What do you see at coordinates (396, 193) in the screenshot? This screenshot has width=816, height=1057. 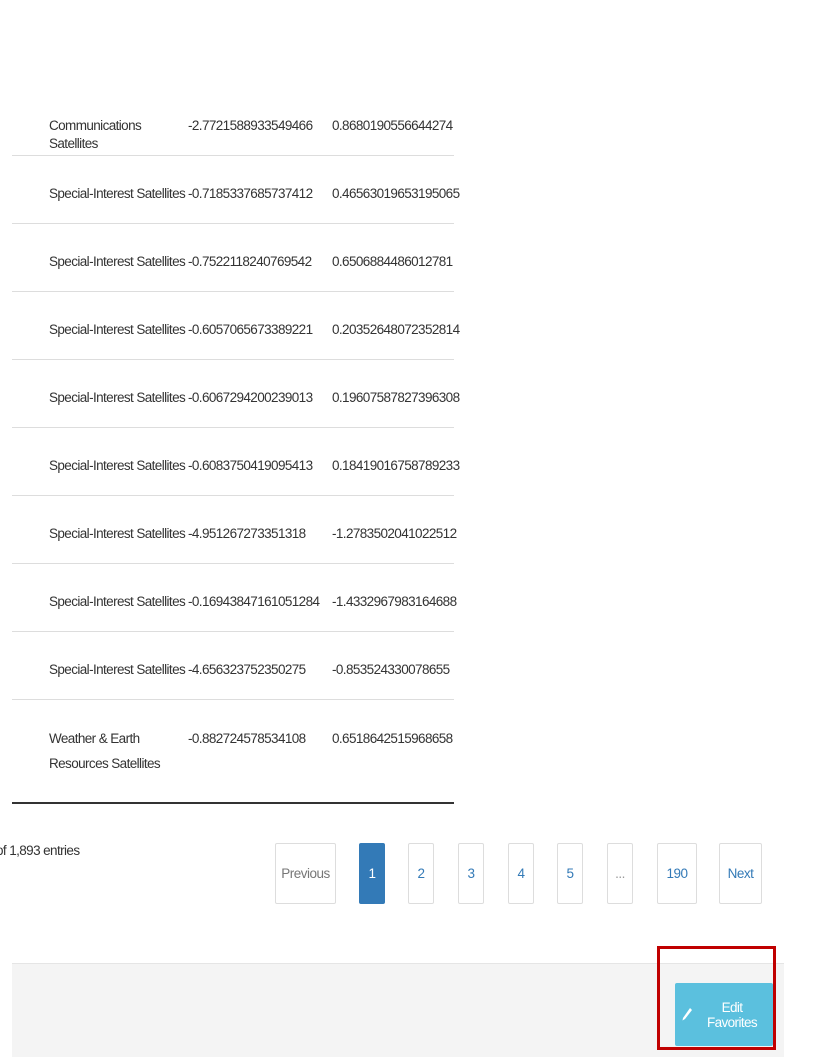 I see `value-2-cell: 0.46563019653195065` at bounding box center [396, 193].